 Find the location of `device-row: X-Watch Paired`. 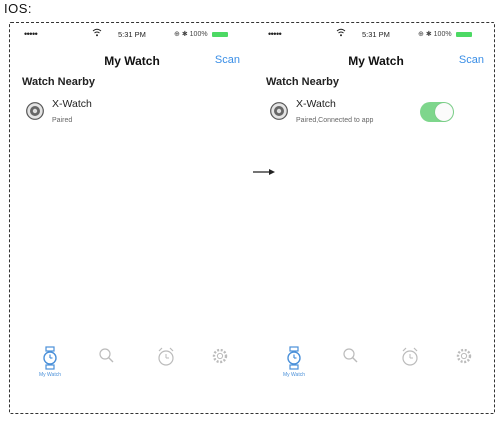

device-row: X-Watch Paired is located at coordinates (131, 113).